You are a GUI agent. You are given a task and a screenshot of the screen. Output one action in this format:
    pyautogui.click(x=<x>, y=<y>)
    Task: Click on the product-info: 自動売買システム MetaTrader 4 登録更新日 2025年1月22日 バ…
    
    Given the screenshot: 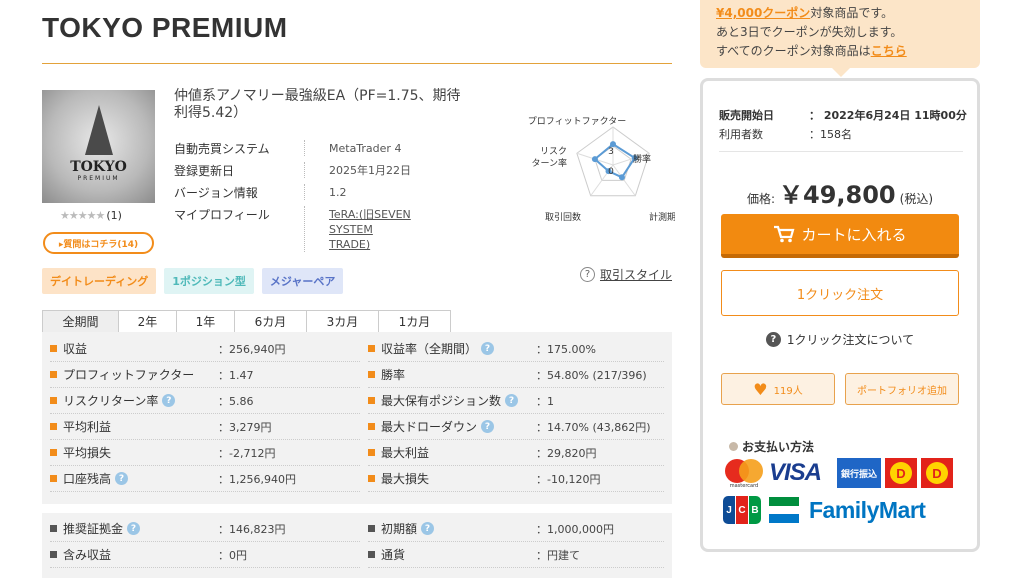 What is the action you would take?
    pyautogui.click(x=294, y=196)
    